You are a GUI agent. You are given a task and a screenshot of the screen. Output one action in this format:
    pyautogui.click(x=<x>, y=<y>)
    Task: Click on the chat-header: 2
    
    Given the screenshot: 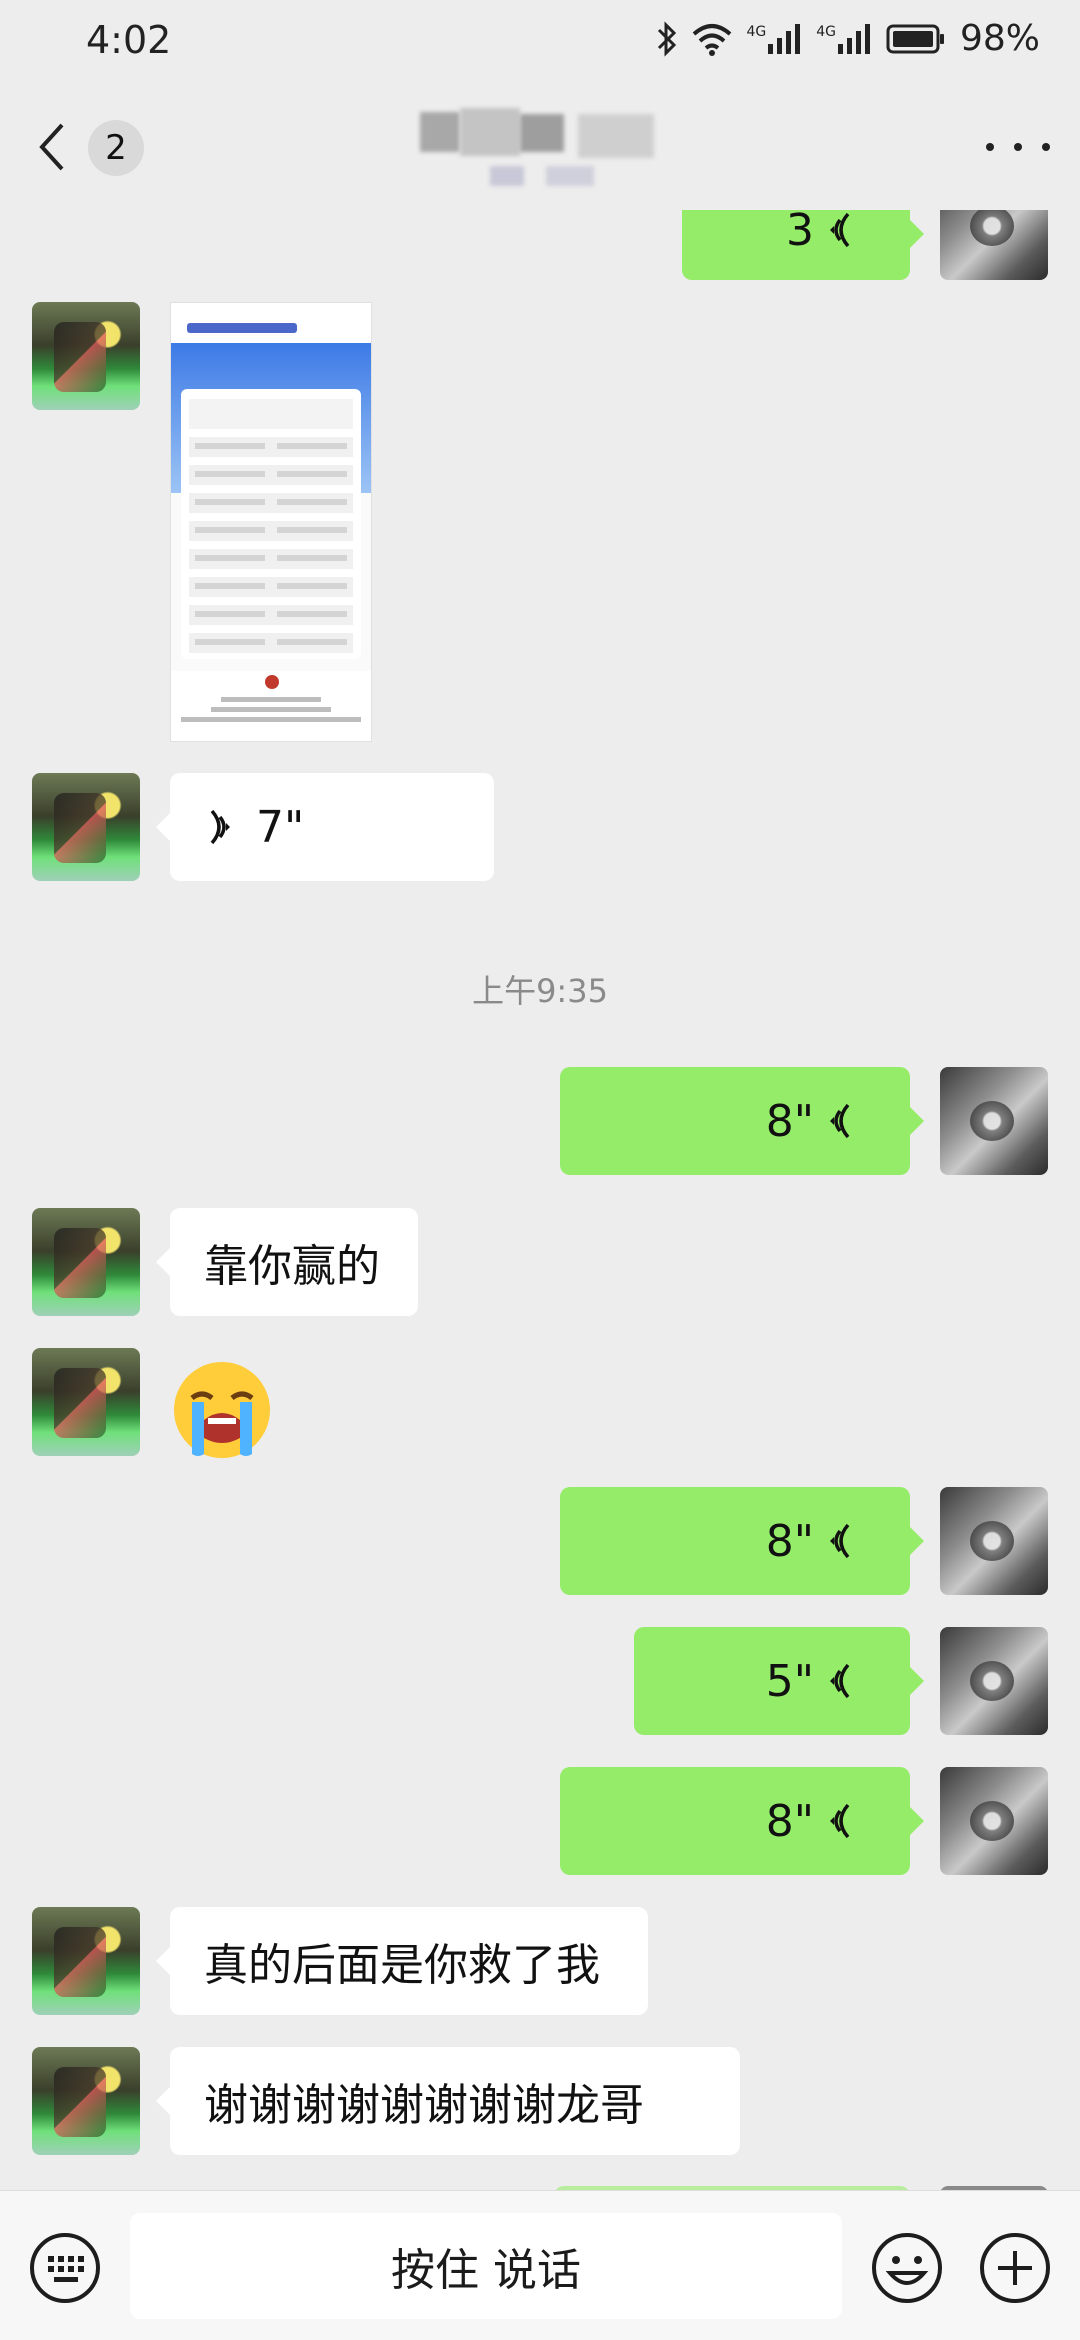 What is the action you would take?
    pyautogui.click(x=540, y=147)
    